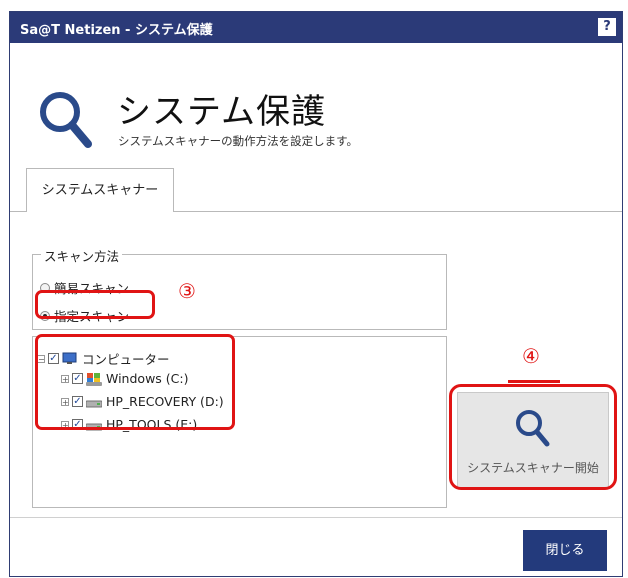 The width and height of the screenshot is (628, 578). What do you see at coordinates (565, 550) in the screenshot?
I see `close-button: 閉じる` at bounding box center [565, 550].